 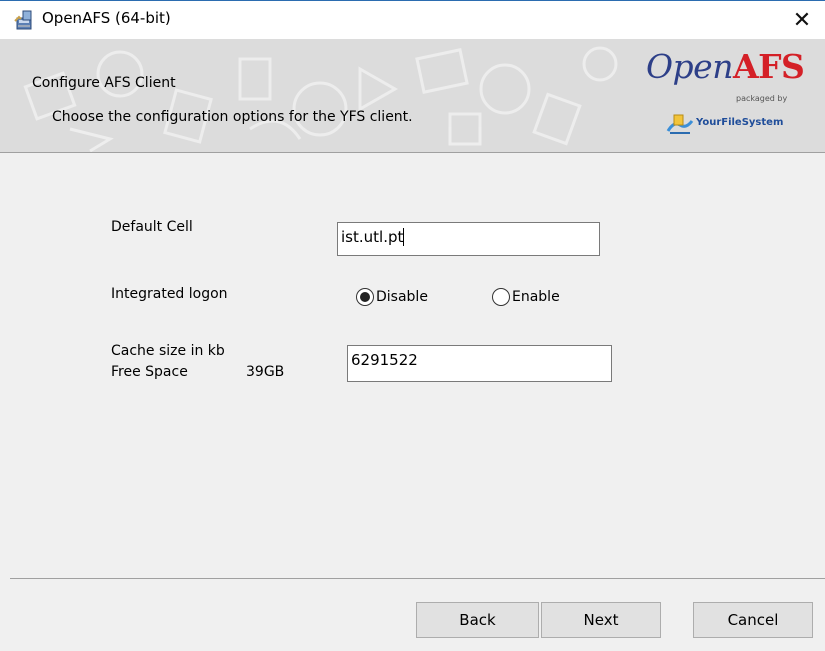 I want to click on banner-divider, so click(x=412, y=152).